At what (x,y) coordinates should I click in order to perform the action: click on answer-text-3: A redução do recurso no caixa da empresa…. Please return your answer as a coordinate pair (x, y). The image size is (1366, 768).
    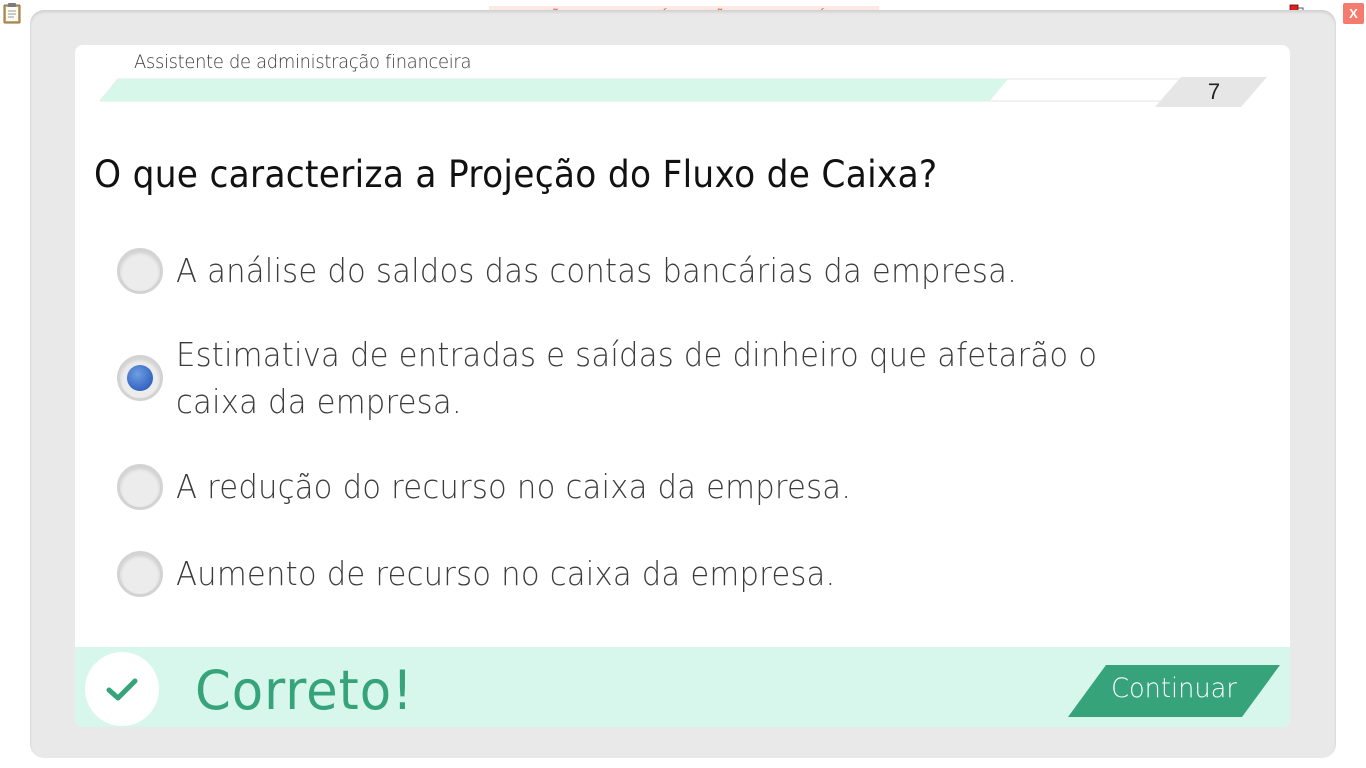
    Looking at the image, I should click on (514, 486).